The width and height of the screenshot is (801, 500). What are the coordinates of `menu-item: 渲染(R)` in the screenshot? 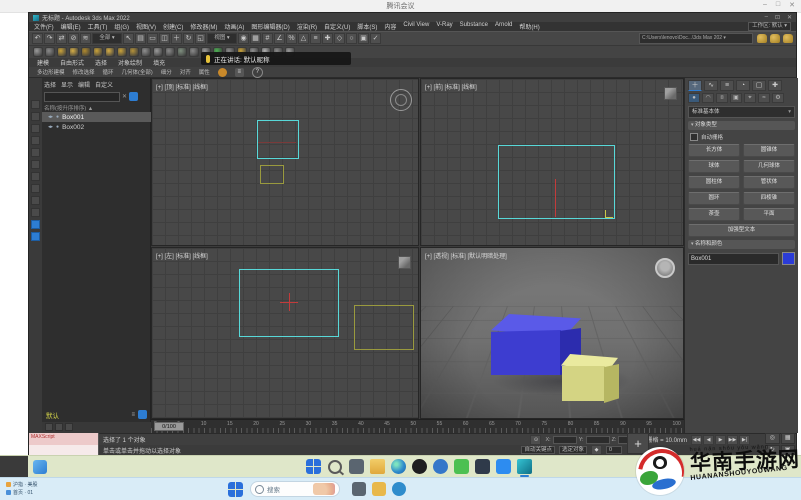 It's located at (307, 26).